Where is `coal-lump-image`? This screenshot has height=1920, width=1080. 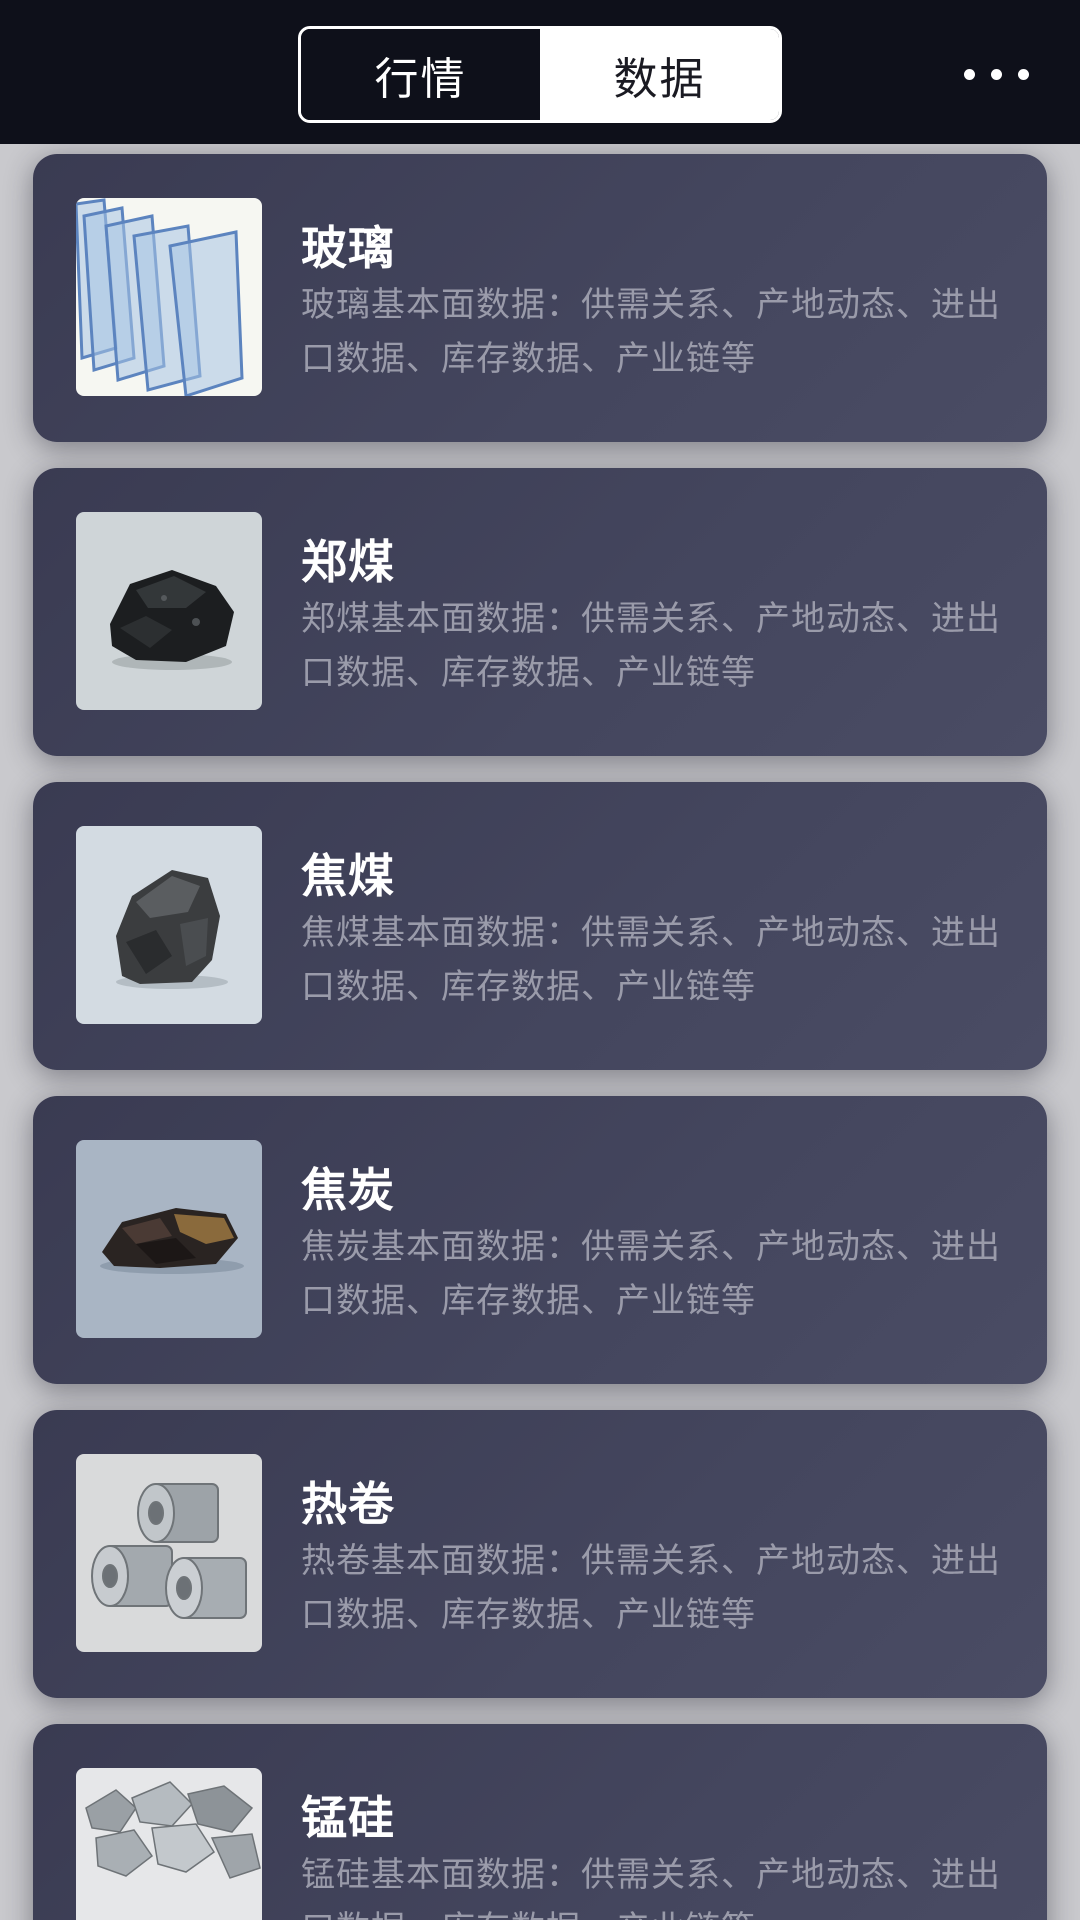
coal-lump-image is located at coordinates (169, 611).